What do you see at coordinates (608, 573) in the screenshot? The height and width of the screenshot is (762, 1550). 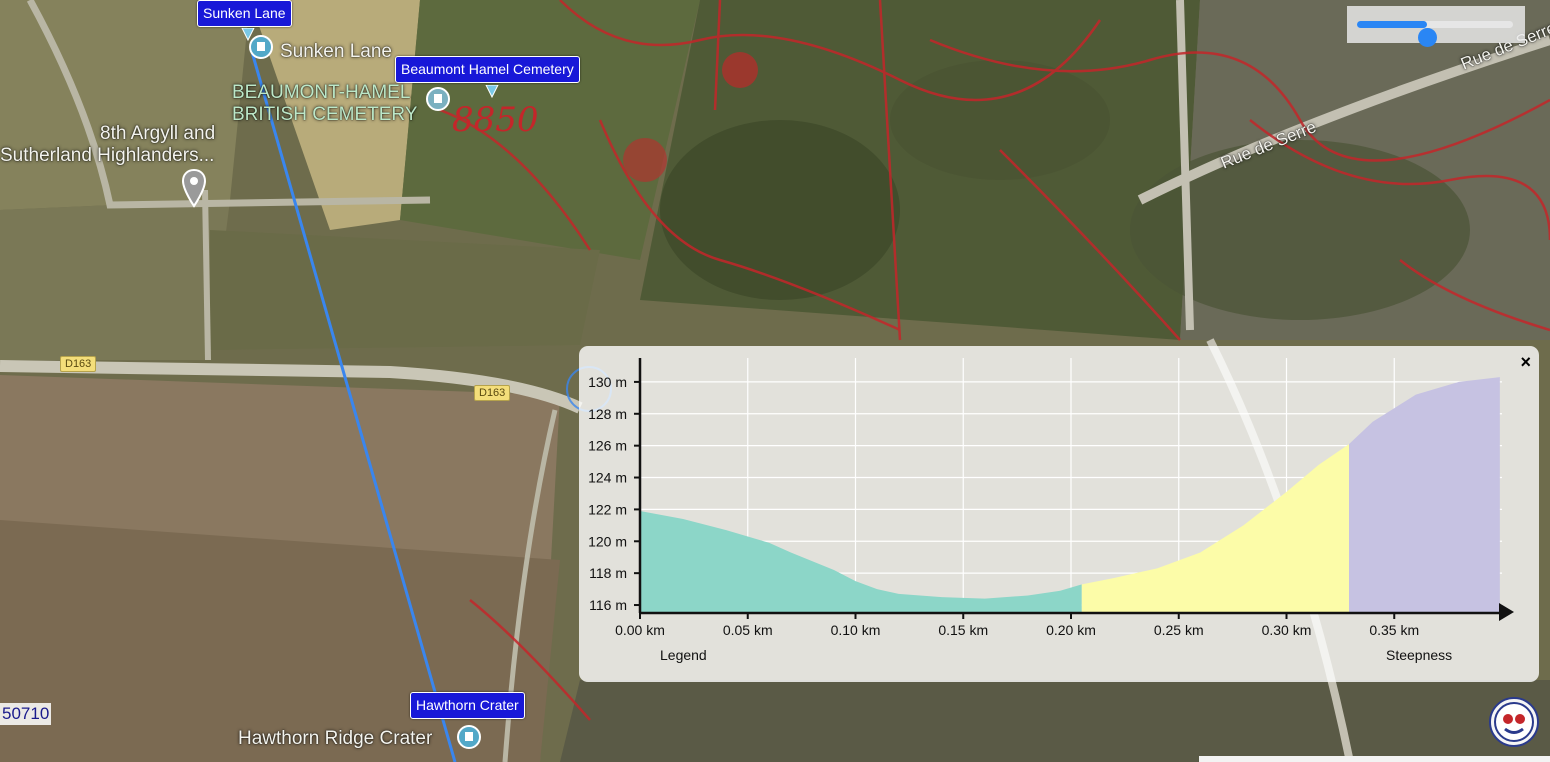 I see `y-tick-label: 118 m` at bounding box center [608, 573].